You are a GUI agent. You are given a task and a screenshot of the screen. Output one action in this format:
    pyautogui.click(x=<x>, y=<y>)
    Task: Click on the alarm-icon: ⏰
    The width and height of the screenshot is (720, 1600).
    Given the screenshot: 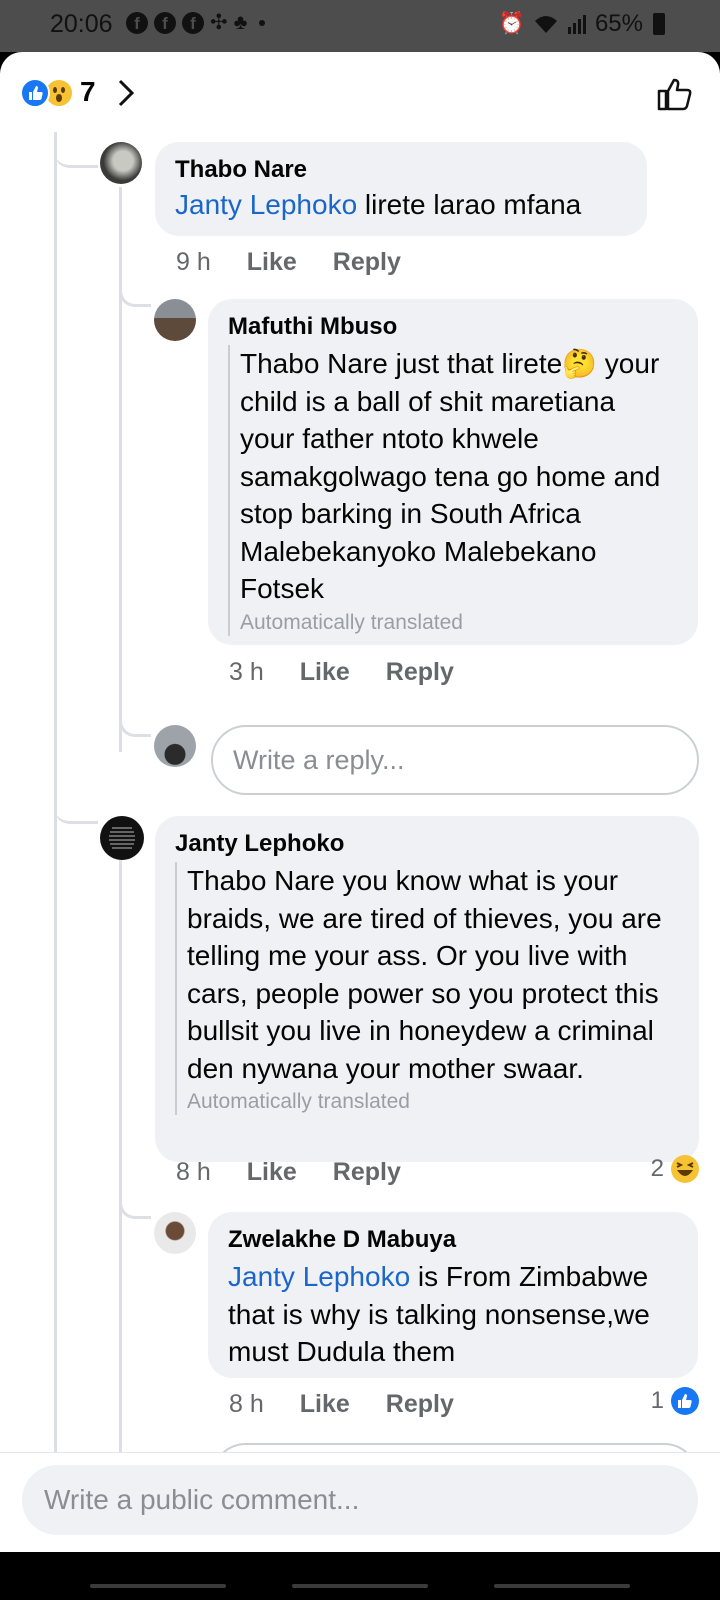 What is the action you would take?
    pyautogui.click(x=511, y=23)
    